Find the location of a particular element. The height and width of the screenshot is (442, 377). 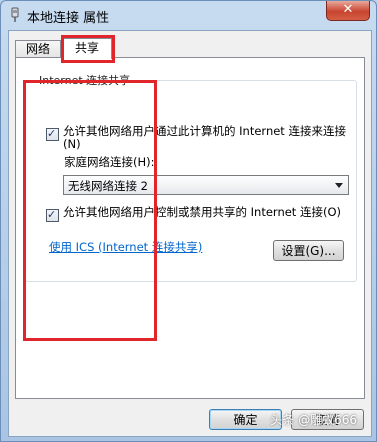

close-button: ✕ is located at coordinates (348, 11).